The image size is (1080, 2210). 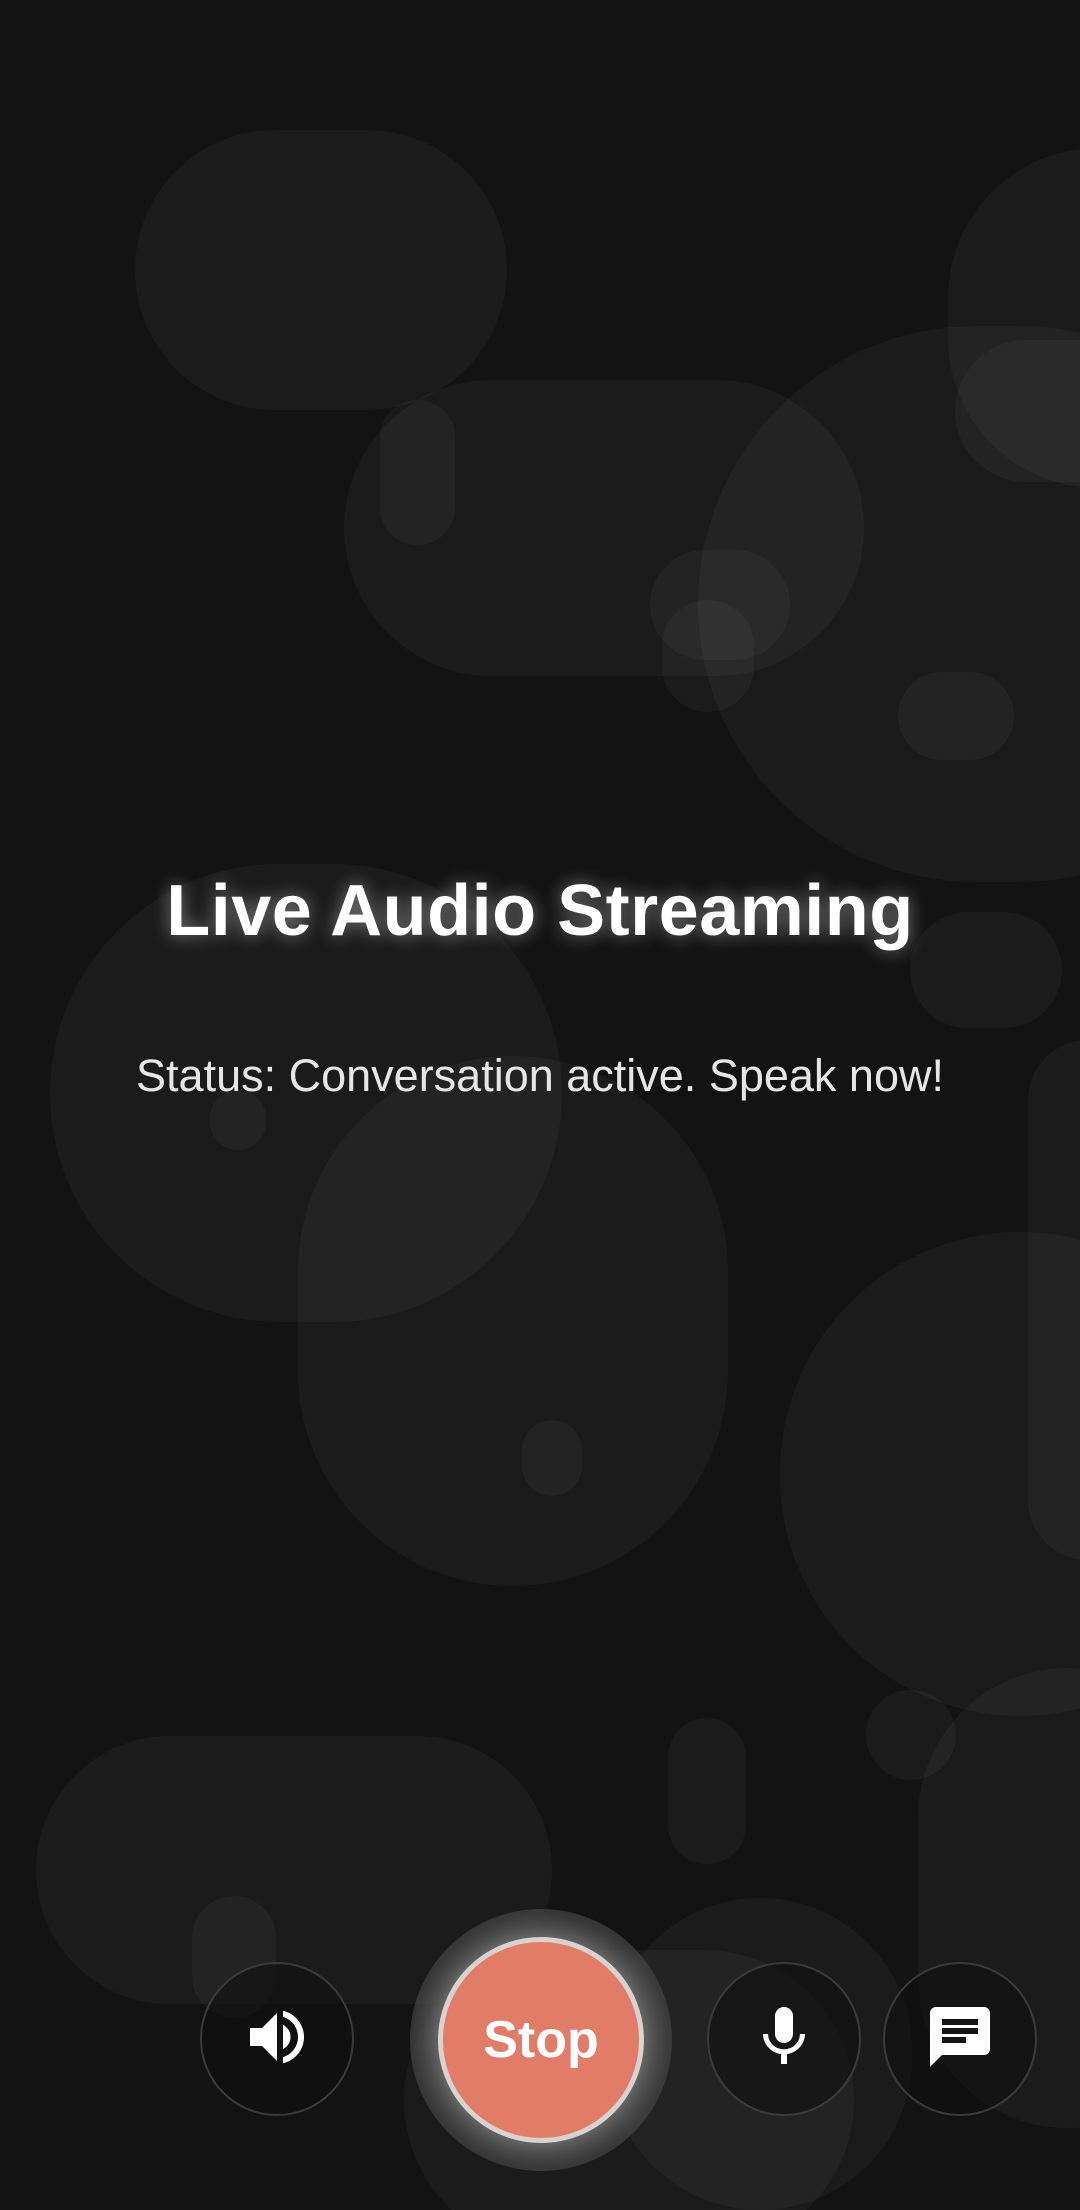 I want to click on status-text: Status: Conversation active. Speak now!, so click(x=540, y=1075).